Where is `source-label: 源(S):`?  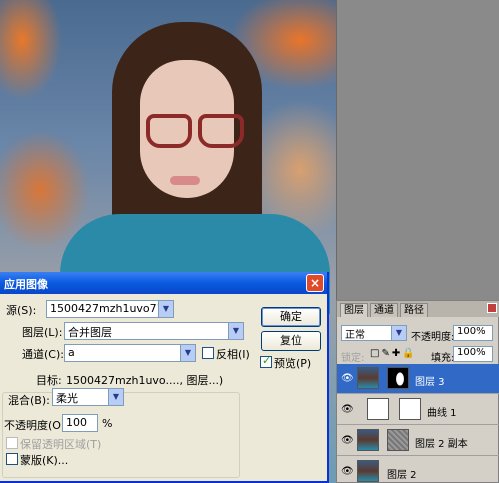
source-label: 源(S): is located at coordinates (21, 310).